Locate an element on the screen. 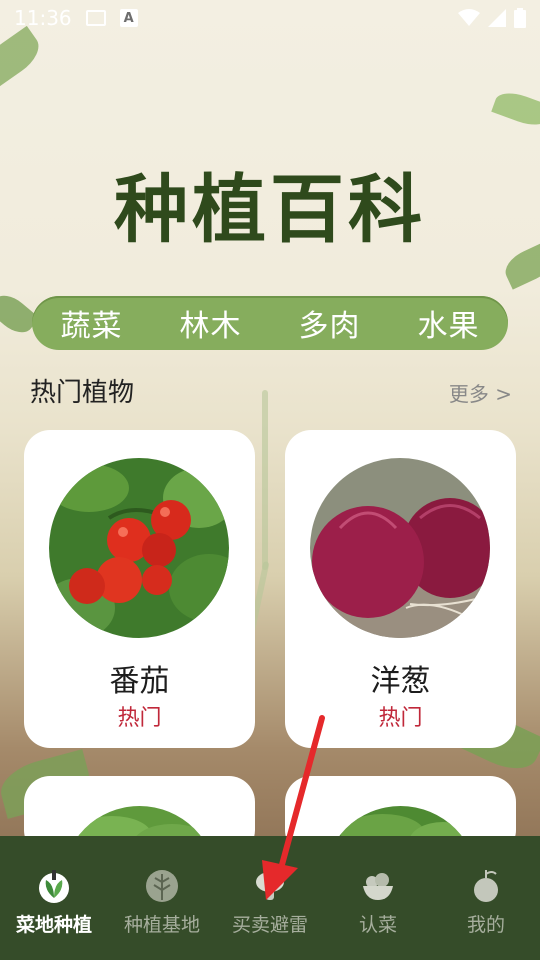 The width and height of the screenshot is (540, 960). garden-icon is located at coordinates (54, 886).